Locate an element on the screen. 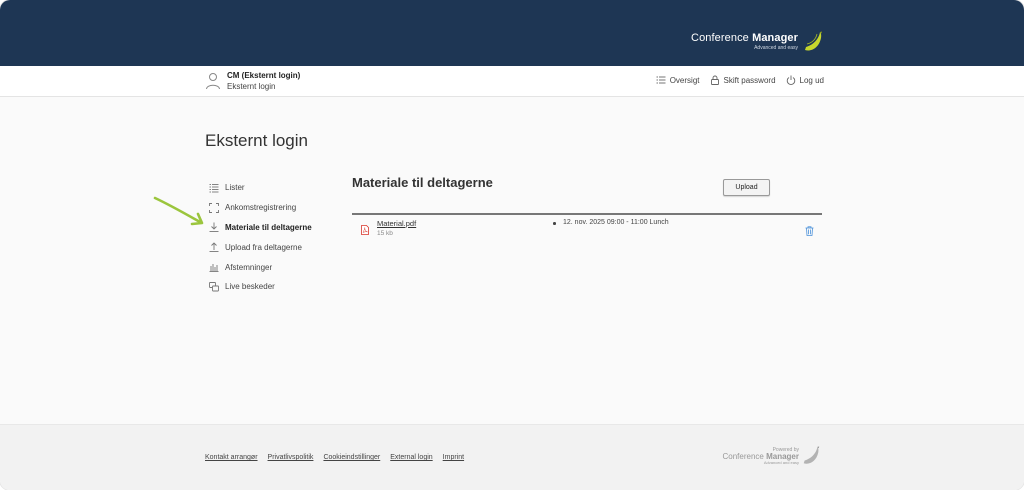  user-avatar-icon is located at coordinates (213, 81).